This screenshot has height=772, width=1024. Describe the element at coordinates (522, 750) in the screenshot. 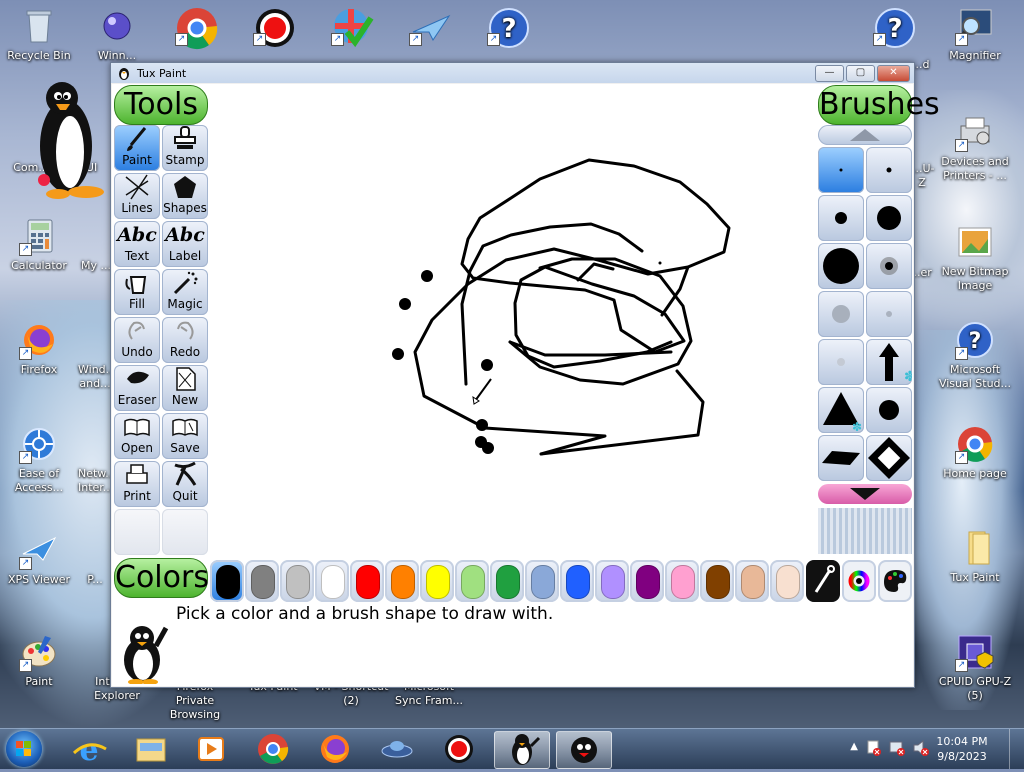

I see `taskbar-tux-paint` at that location.